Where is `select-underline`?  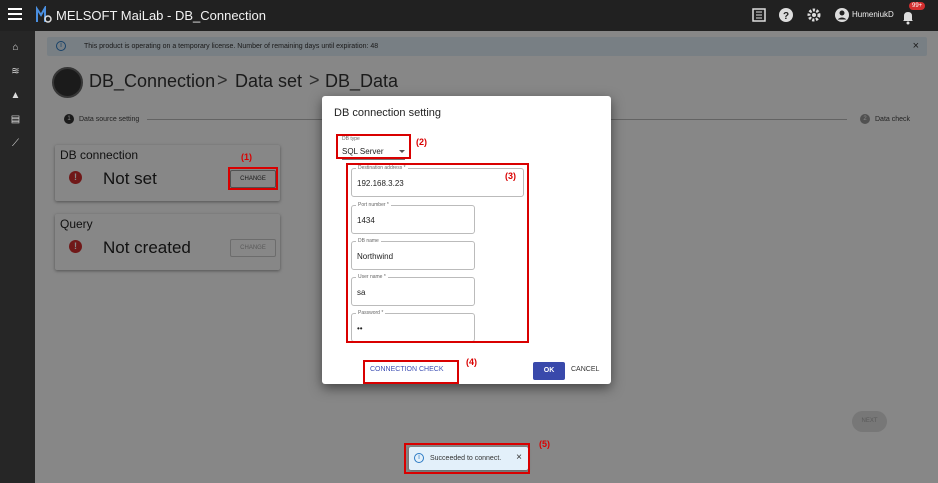
select-underline is located at coordinates (373, 159).